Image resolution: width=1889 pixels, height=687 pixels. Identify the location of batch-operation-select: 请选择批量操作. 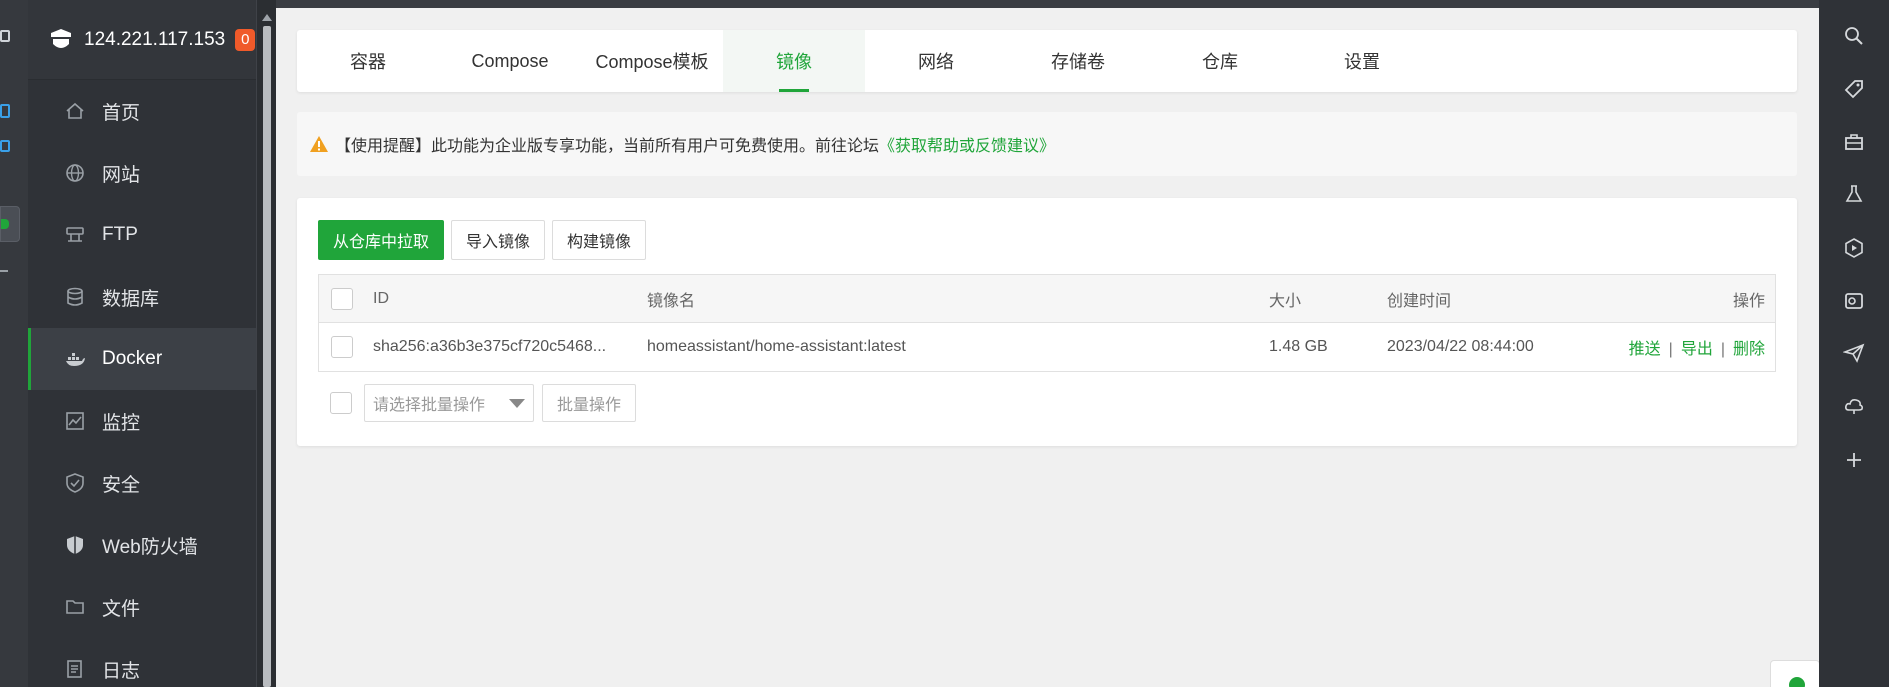
(449, 403).